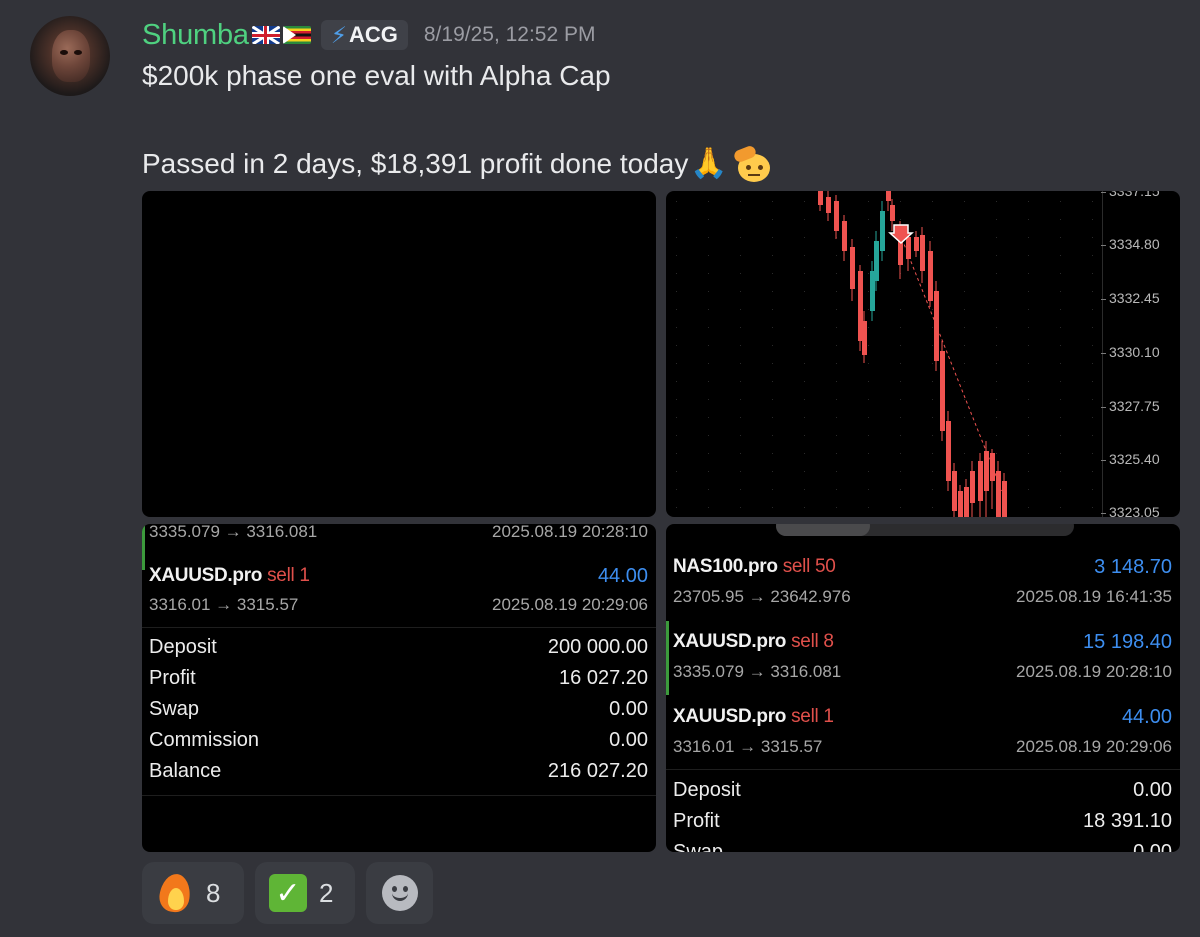 The height and width of the screenshot is (937, 1200). I want to click on trade-side: sell 1, so click(288, 575).